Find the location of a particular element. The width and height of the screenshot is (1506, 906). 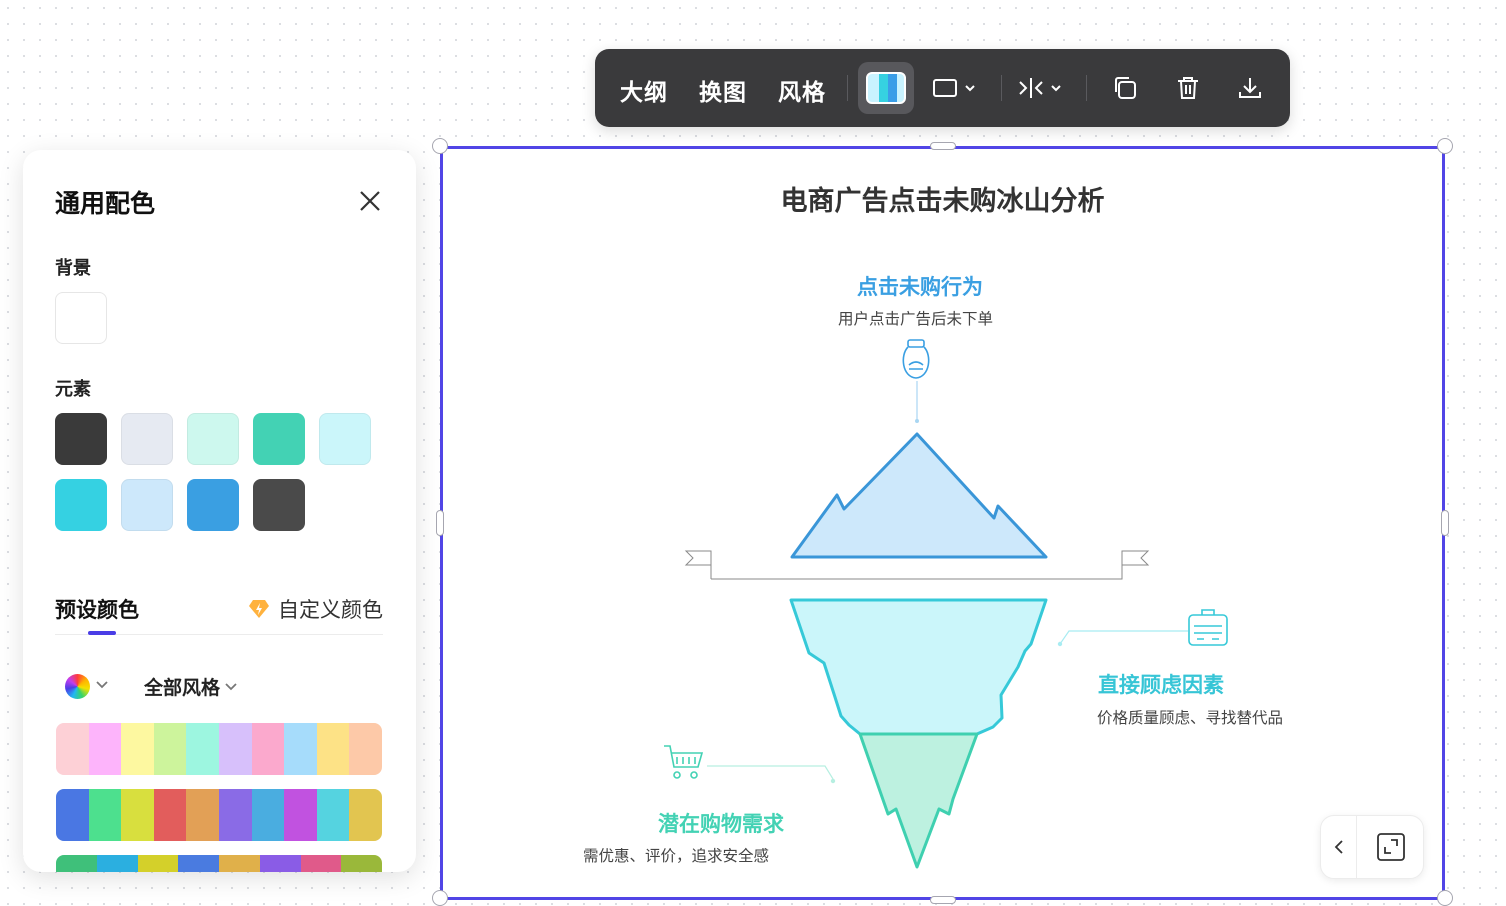

floating-toolbar: 大纲 换图 风格 is located at coordinates (942, 88).